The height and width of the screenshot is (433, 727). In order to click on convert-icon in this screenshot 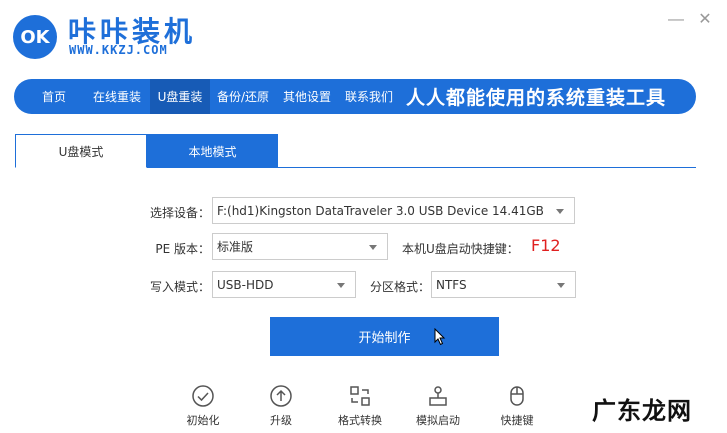, I will do `click(360, 396)`.